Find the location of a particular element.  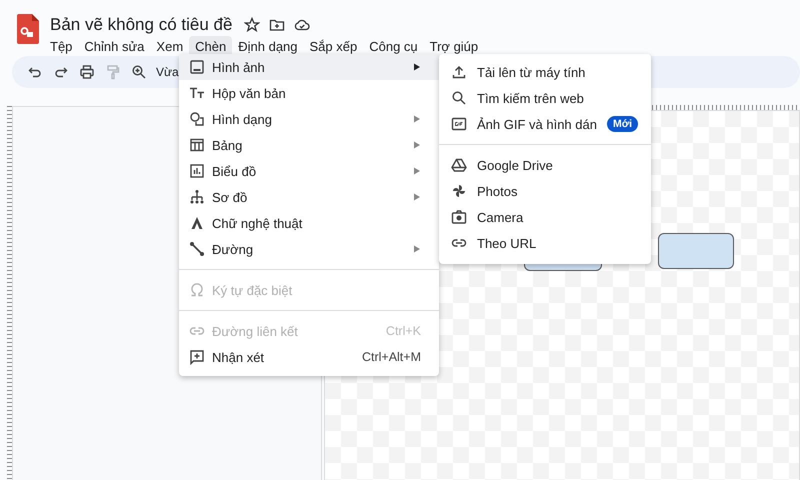

text-icon is located at coordinates (197, 93).